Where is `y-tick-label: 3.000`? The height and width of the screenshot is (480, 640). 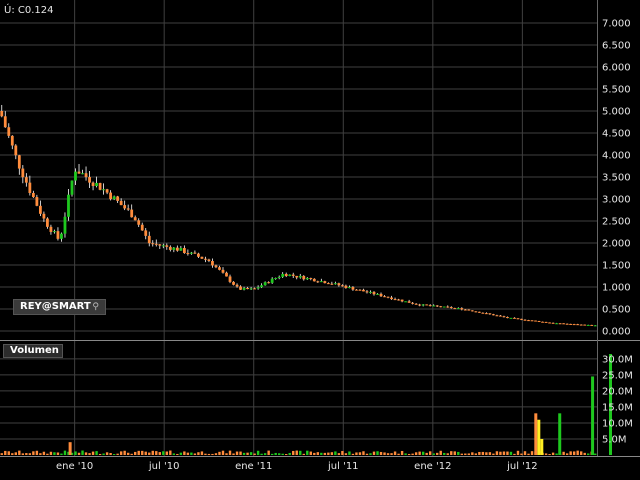 y-tick-label: 3.000 is located at coordinates (616, 200).